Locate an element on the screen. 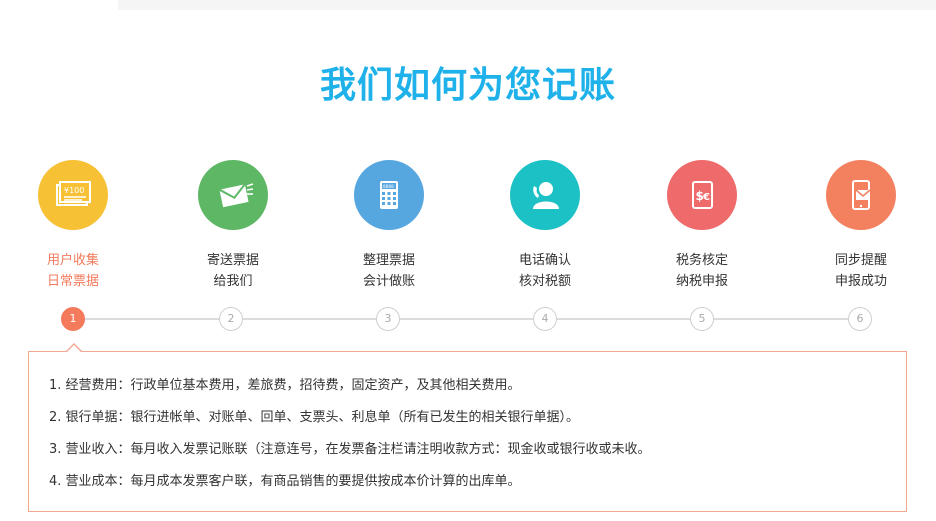  envelope-icon is located at coordinates (236, 195).